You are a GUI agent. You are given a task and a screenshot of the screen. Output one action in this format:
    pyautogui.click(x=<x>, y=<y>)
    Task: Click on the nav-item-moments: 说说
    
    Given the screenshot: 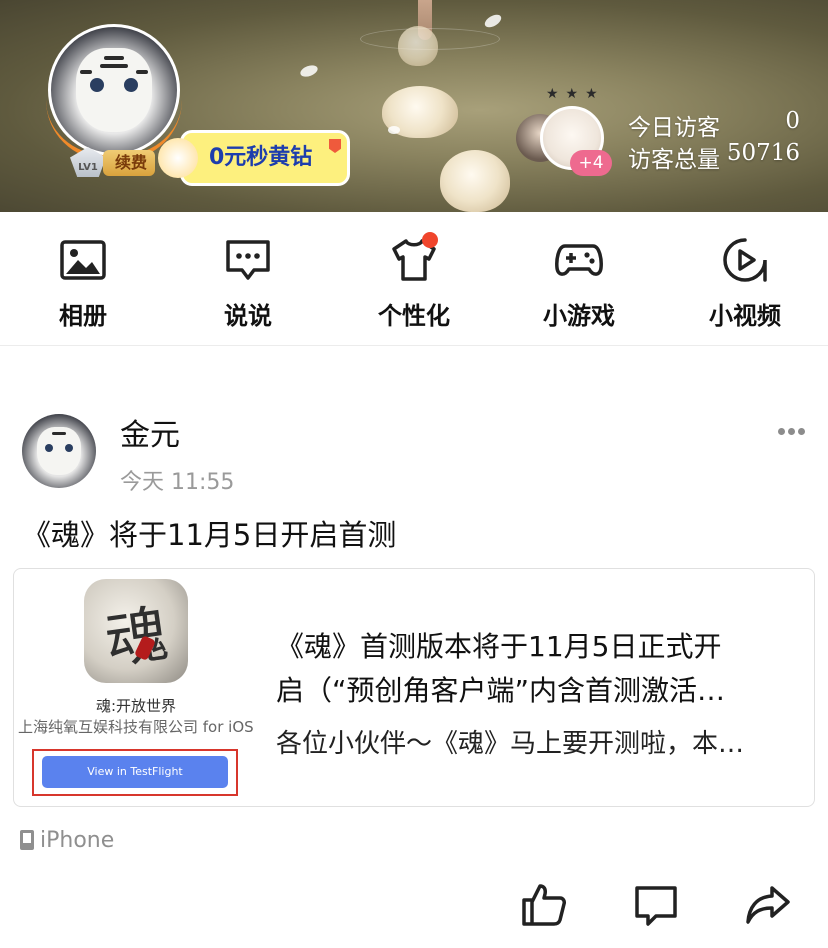 What is the action you would take?
    pyautogui.click(x=248, y=283)
    